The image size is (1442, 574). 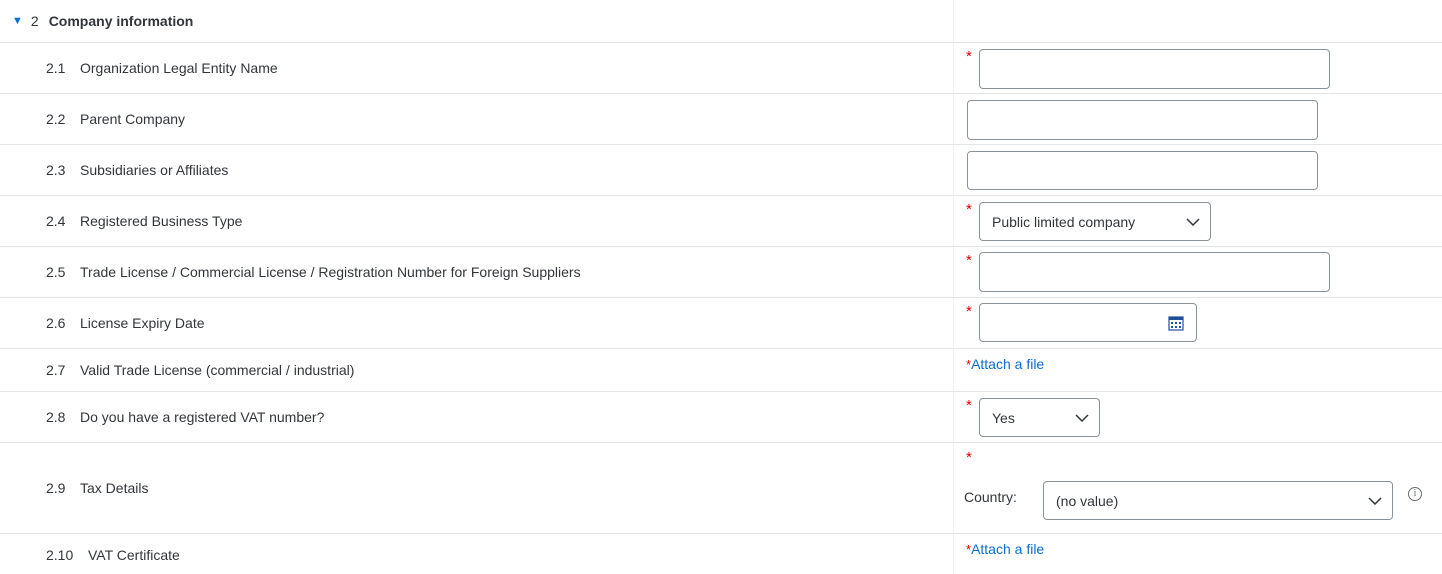 I want to click on business-type-select: Public limited company, so click(x=1095, y=221).